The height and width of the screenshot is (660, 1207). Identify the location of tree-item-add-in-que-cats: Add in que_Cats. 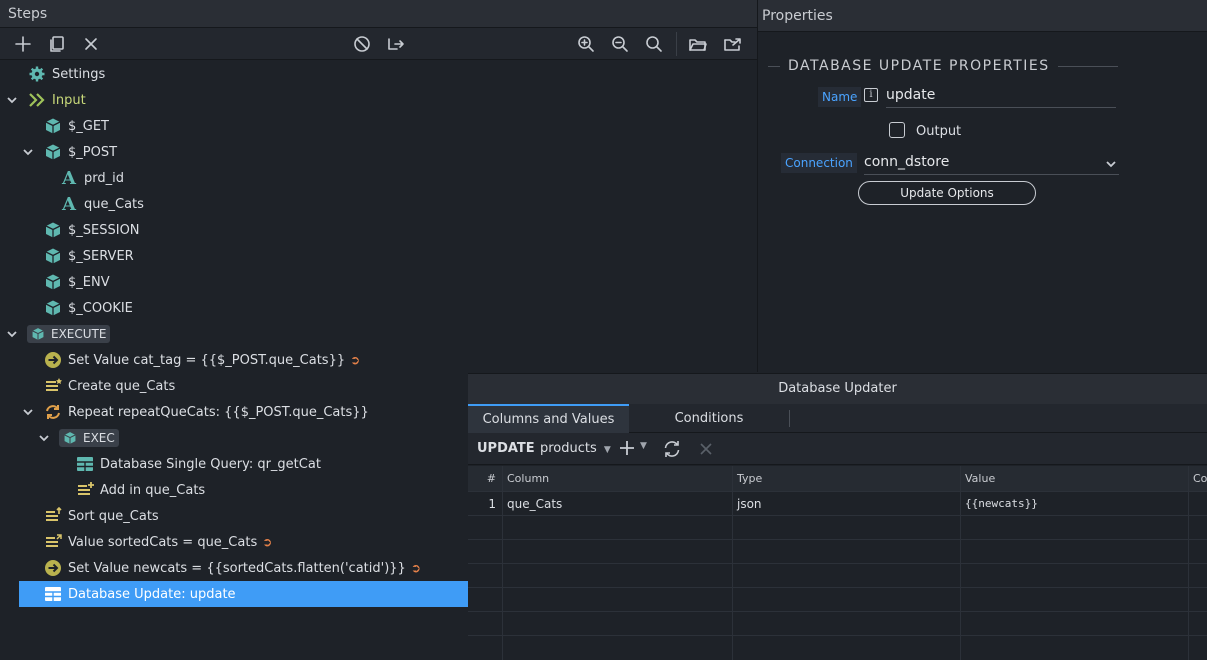
(234, 490).